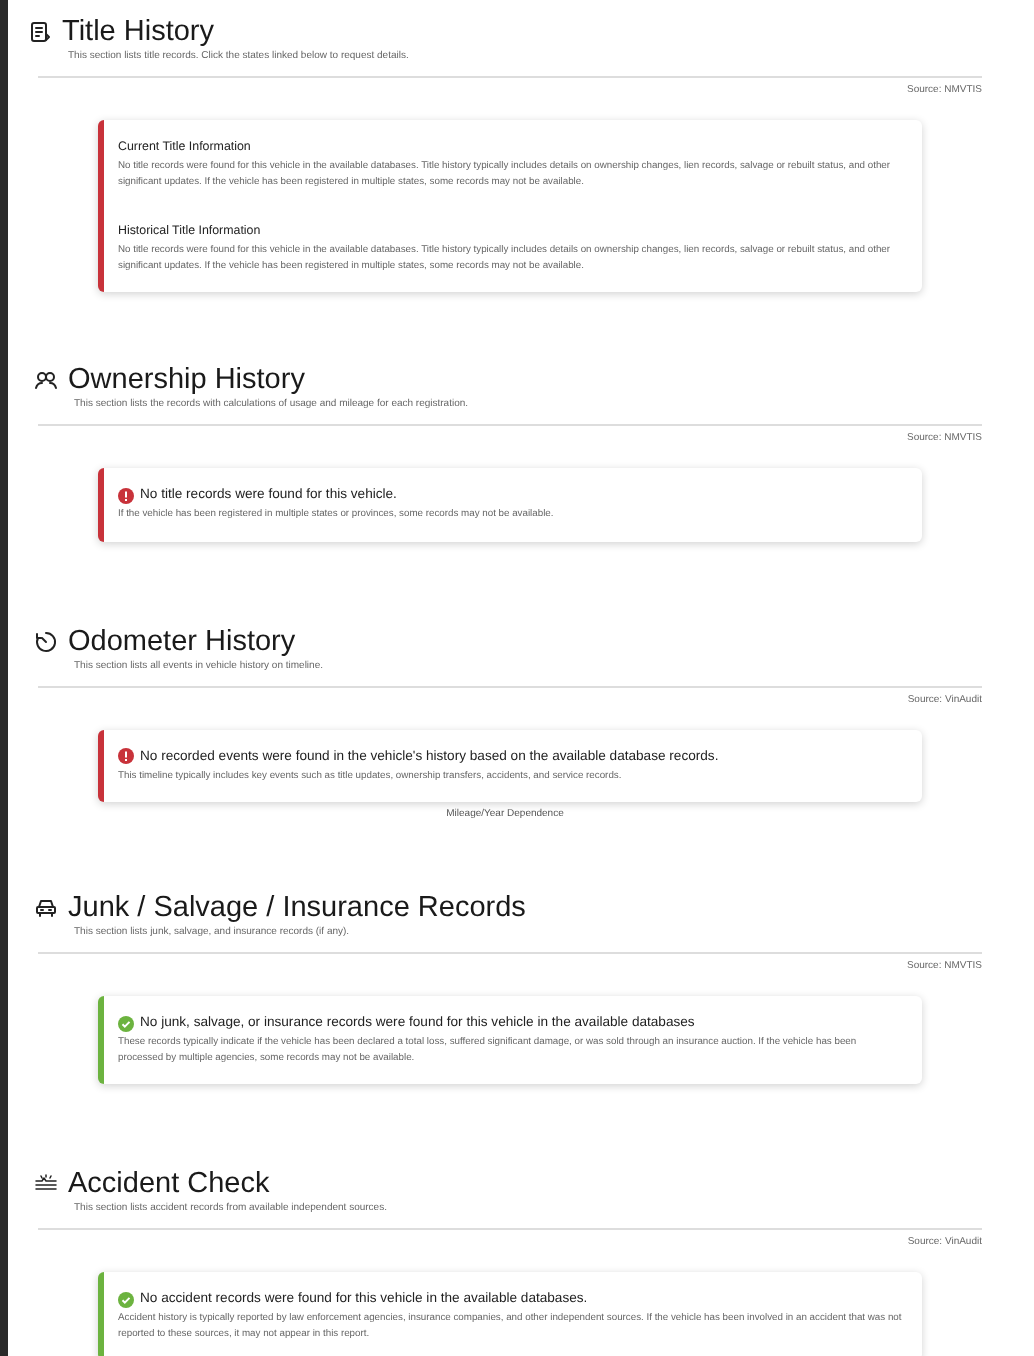 This screenshot has height=1356, width=1034. Describe the element at coordinates (40, 32) in the screenshot. I see `document-icon` at that location.